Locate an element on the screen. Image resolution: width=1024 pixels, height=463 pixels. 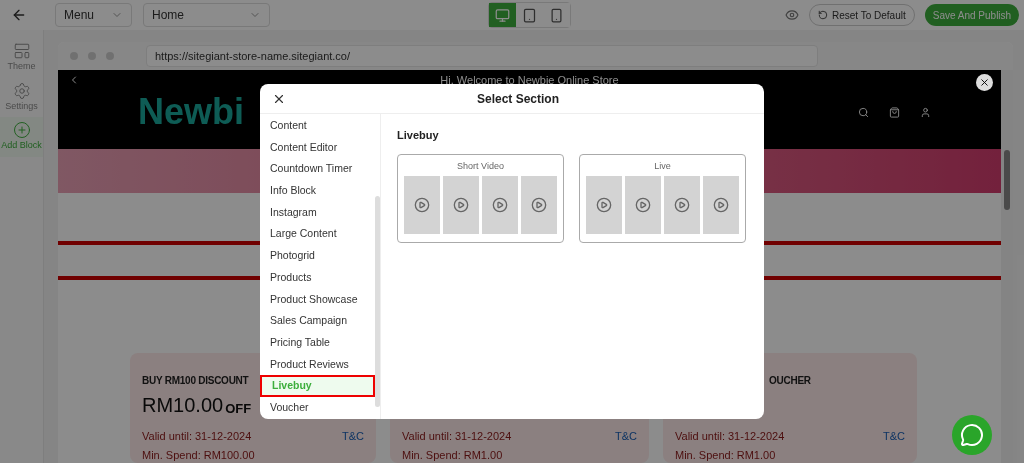
desktop-icon is located at coordinates (502, 15).